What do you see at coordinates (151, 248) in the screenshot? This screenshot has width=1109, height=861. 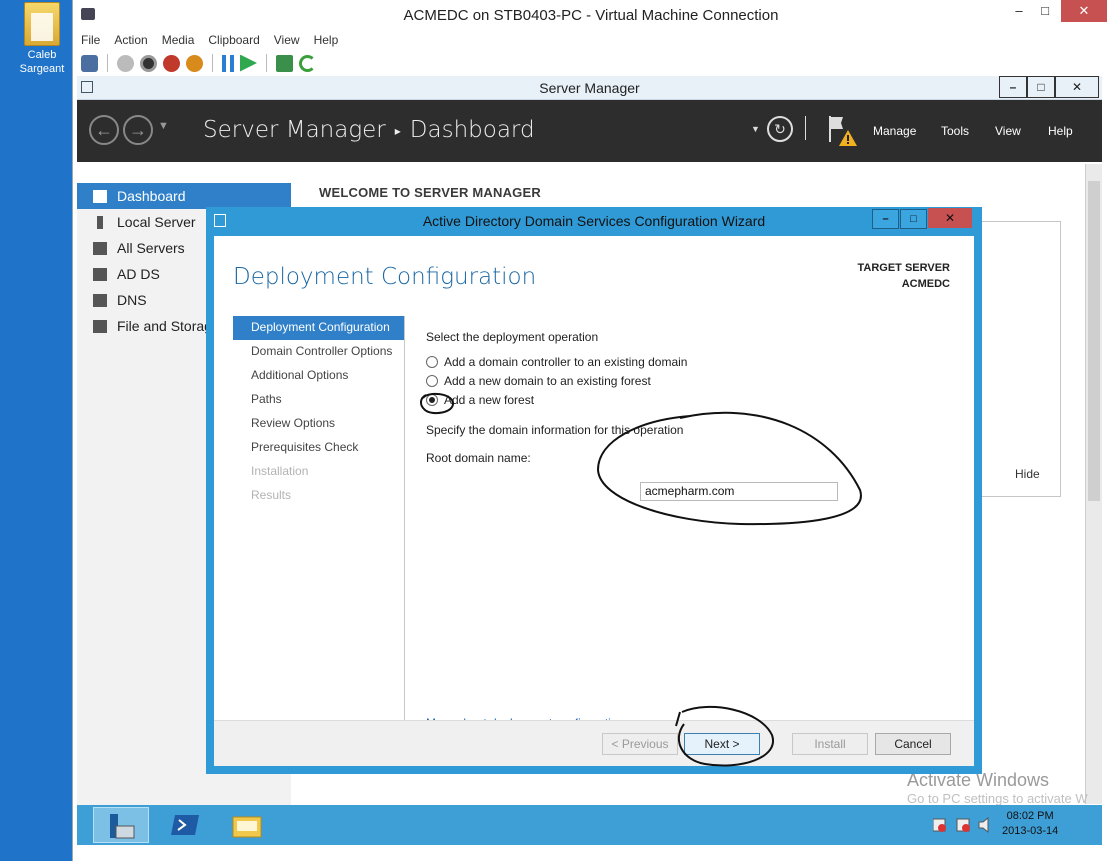 I see `nav-label: All Servers` at bounding box center [151, 248].